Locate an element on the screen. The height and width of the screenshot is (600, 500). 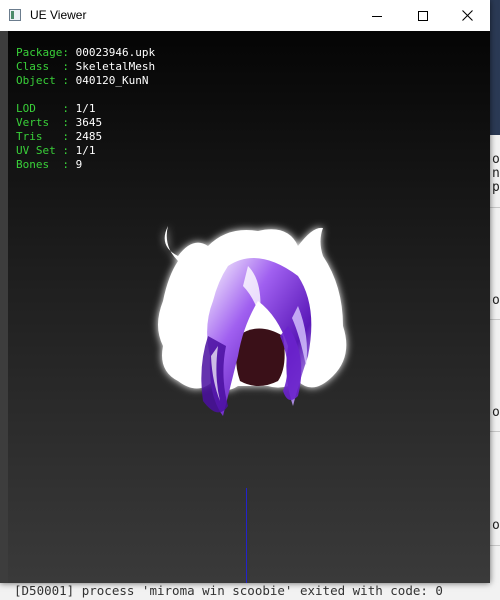
maximize-icon is located at coordinates (423, 15).